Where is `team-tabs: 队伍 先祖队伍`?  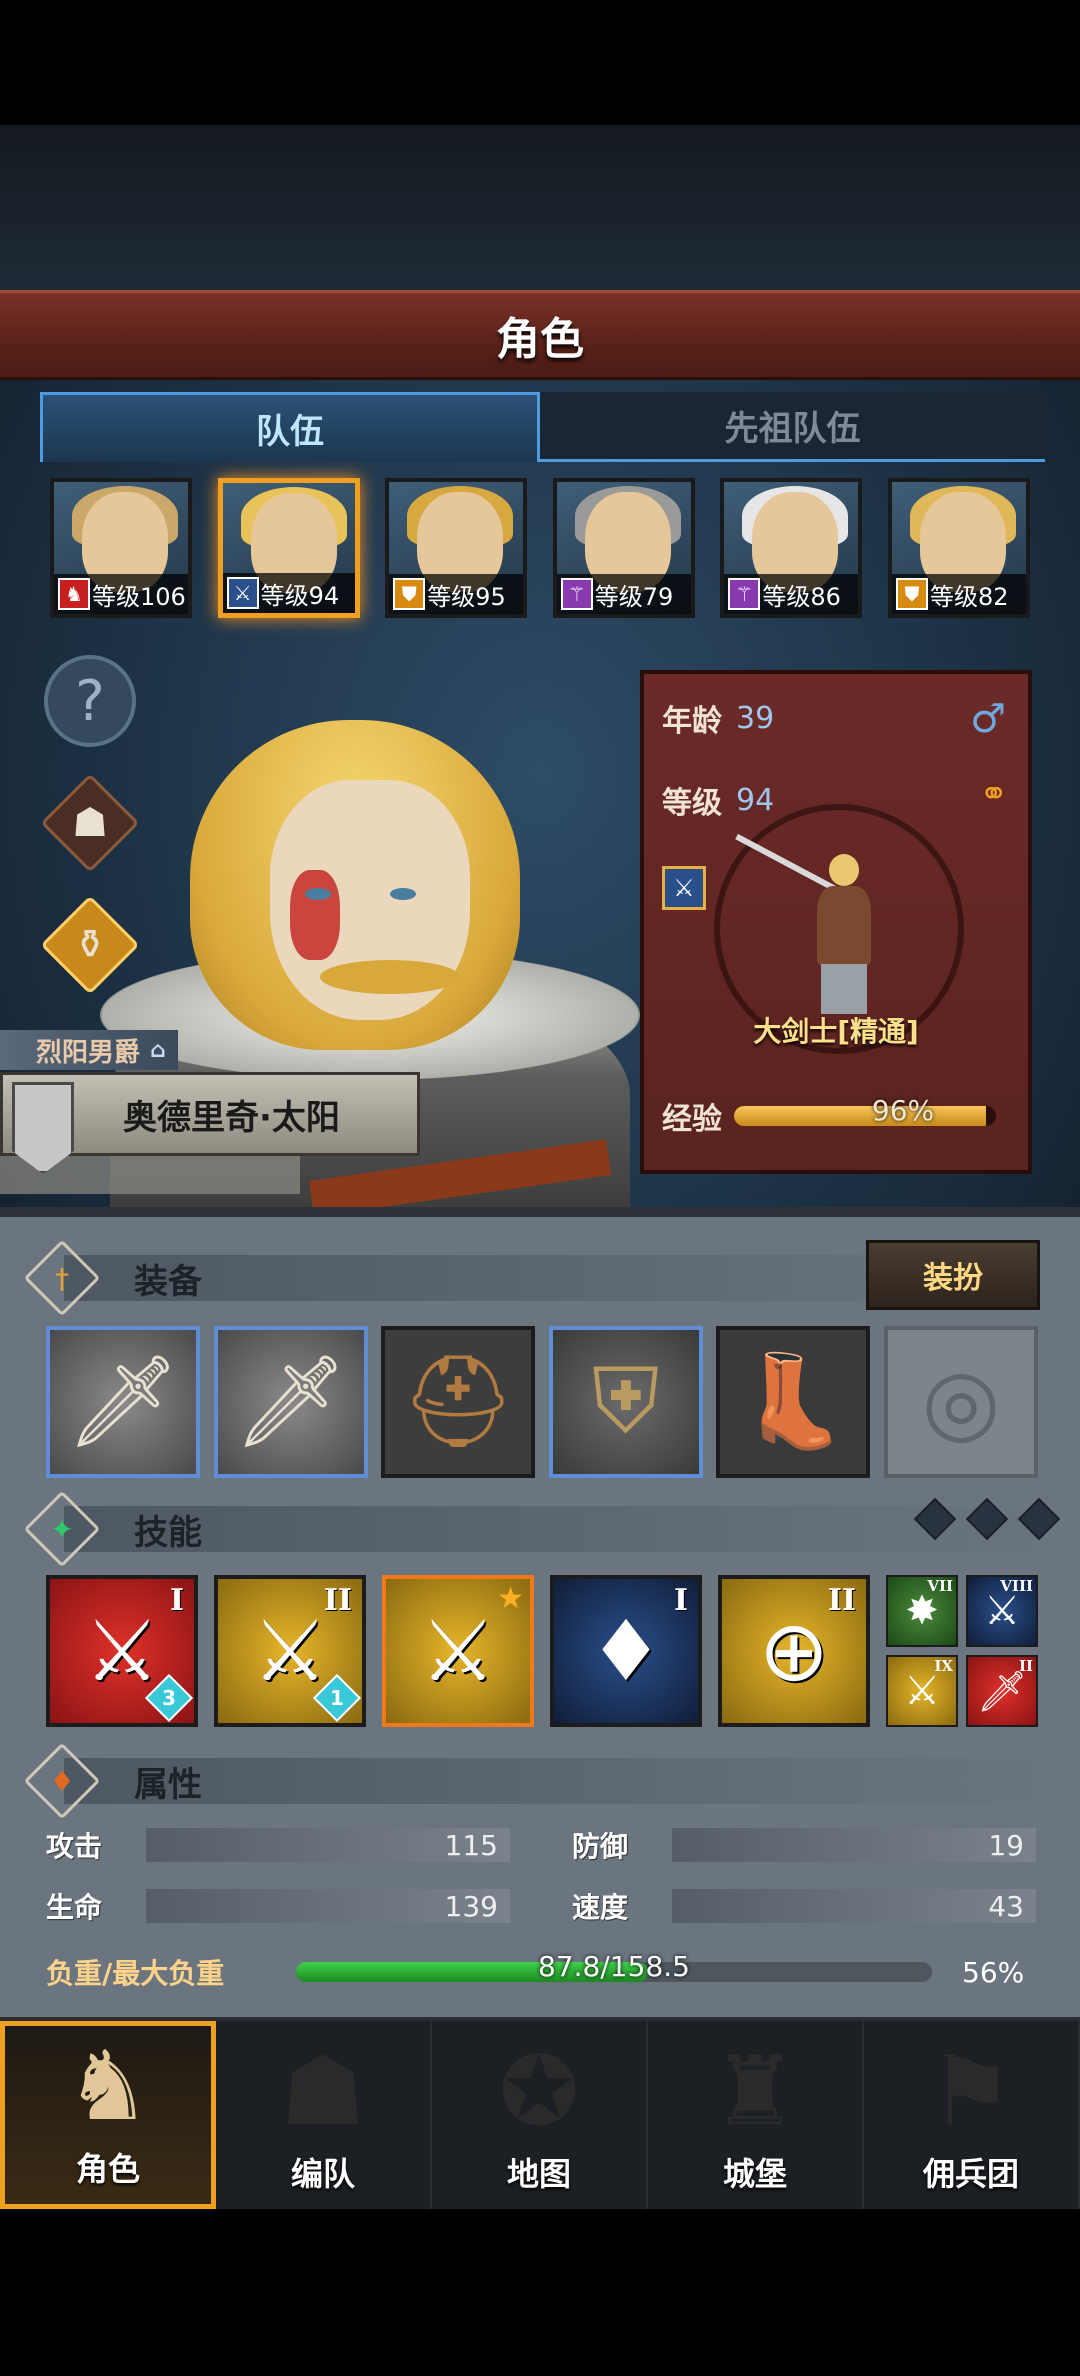 team-tabs: 队伍 先祖队伍 is located at coordinates (542, 427).